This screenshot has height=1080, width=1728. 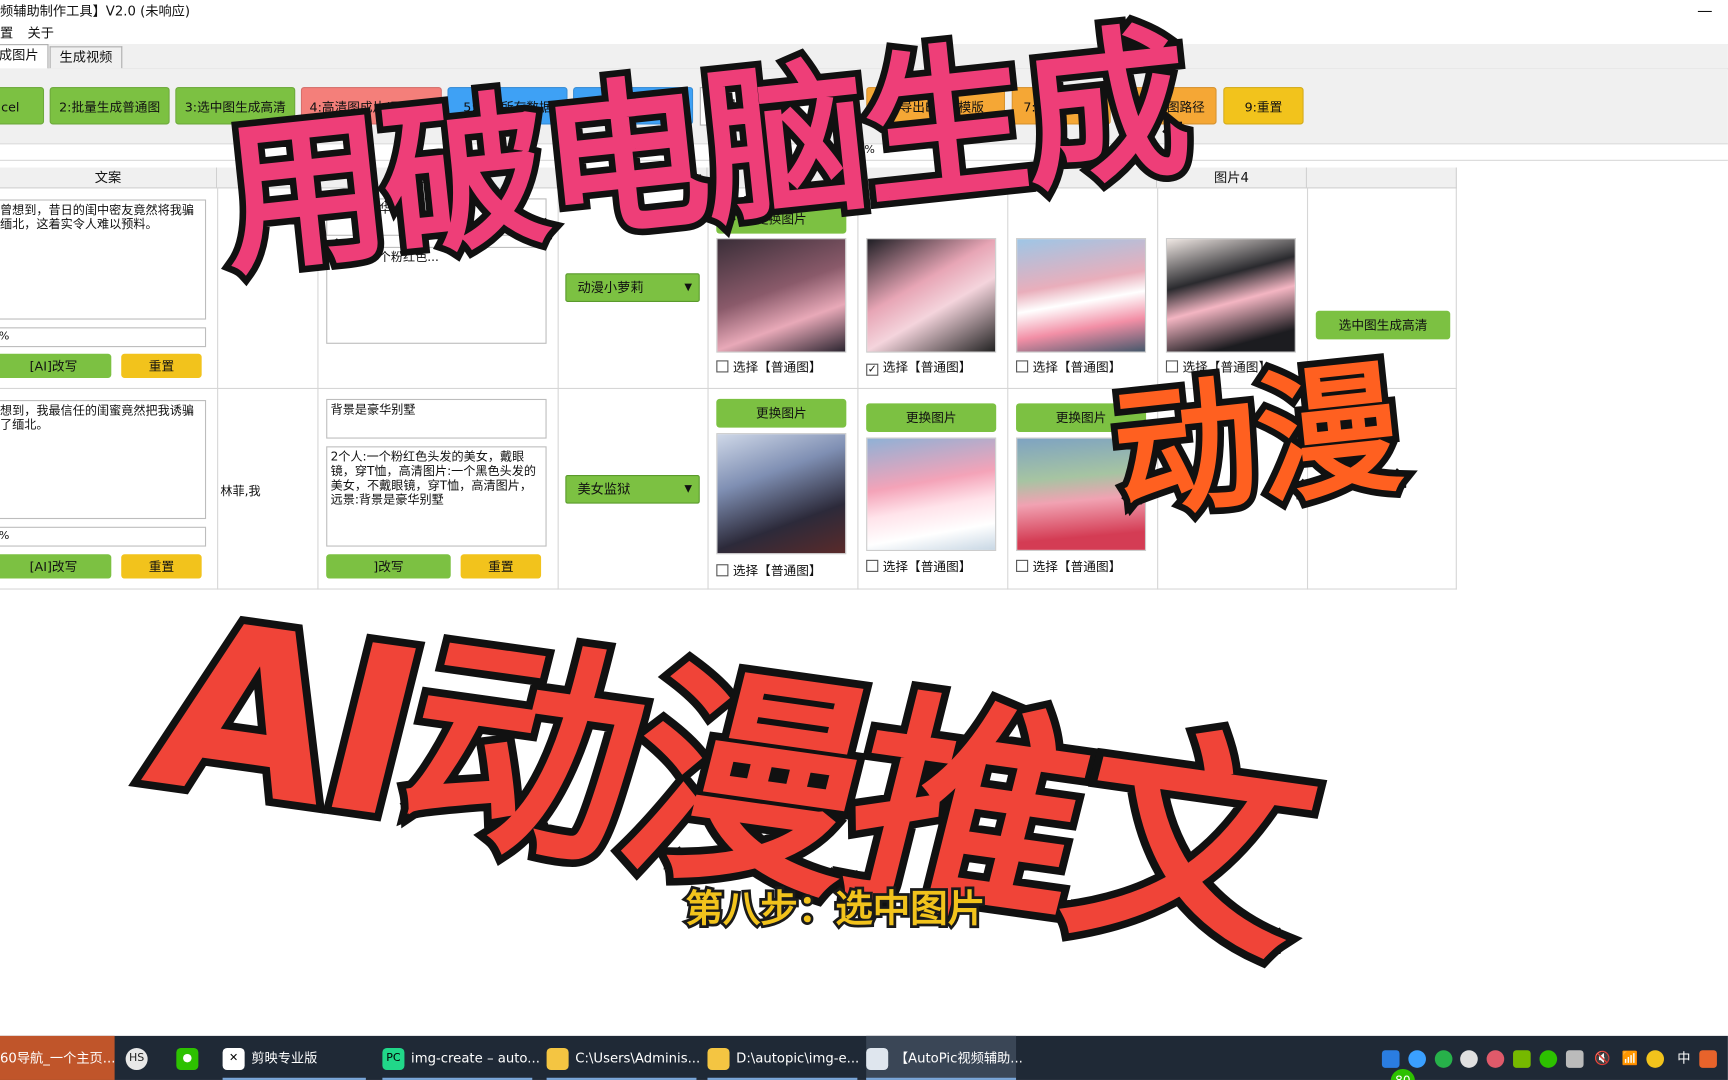 I want to click on row2-image1, so click(x=781, y=494).